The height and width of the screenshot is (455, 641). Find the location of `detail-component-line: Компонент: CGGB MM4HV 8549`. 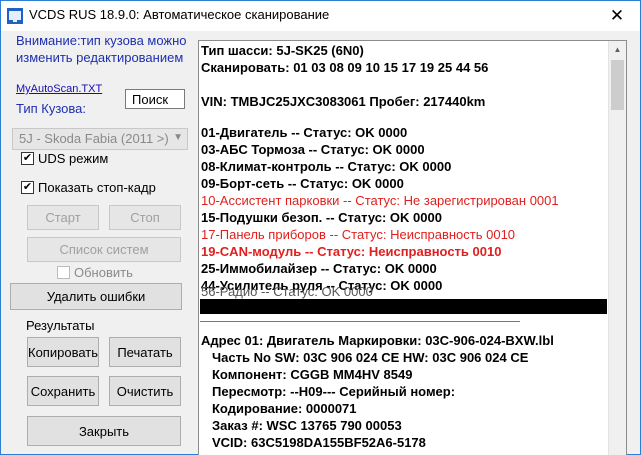

detail-component-line: Компонент: CGGB MM4HV 8549 is located at coordinates (312, 374).